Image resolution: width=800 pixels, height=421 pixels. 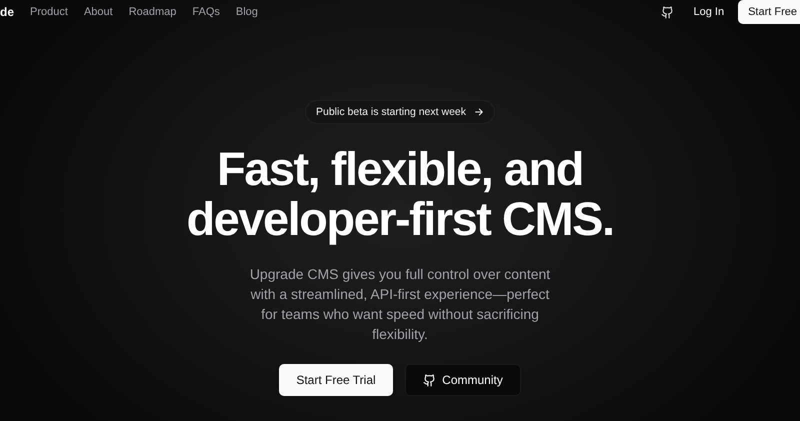 I want to click on nav-link: About, so click(x=98, y=12).